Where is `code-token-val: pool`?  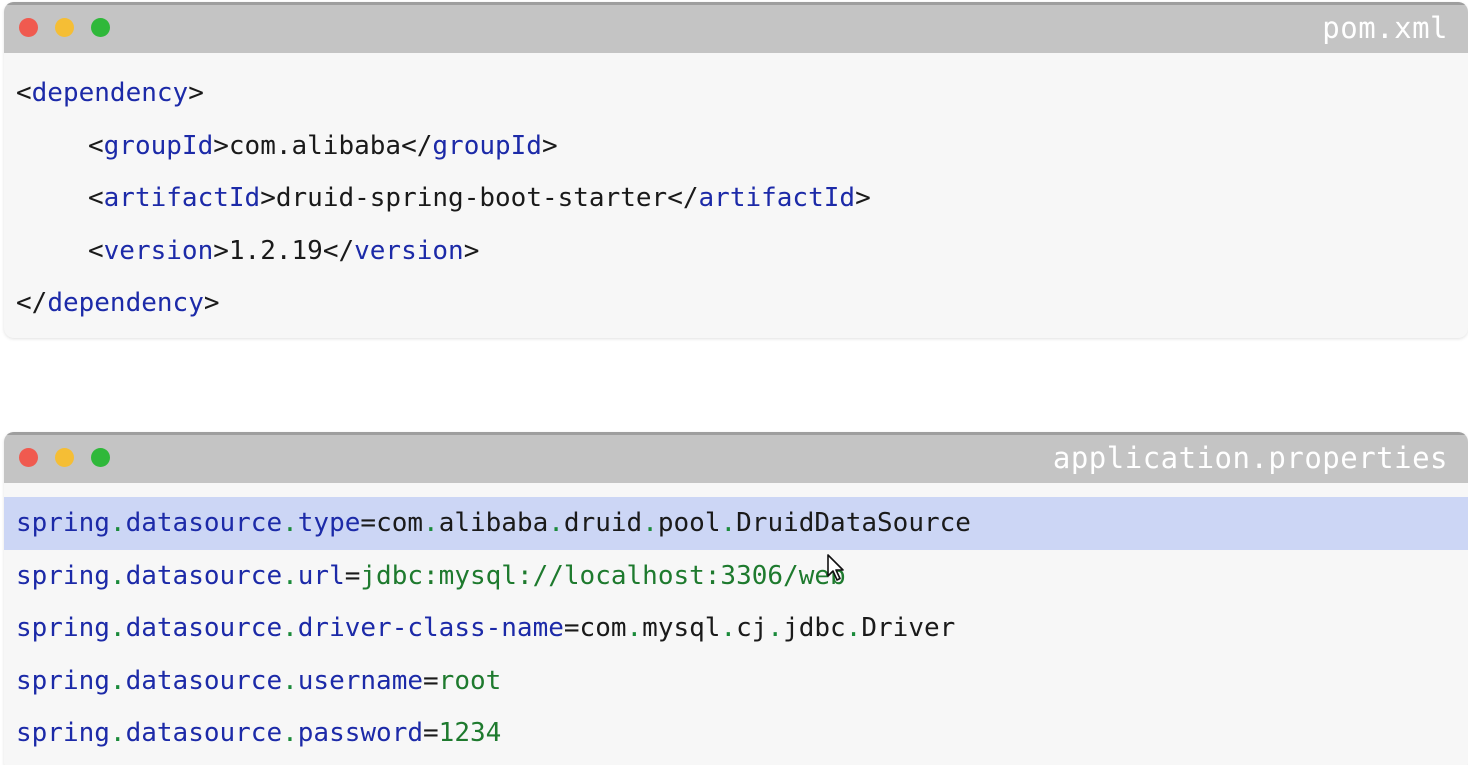
code-token-val: pool is located at coordinates (689, 523).